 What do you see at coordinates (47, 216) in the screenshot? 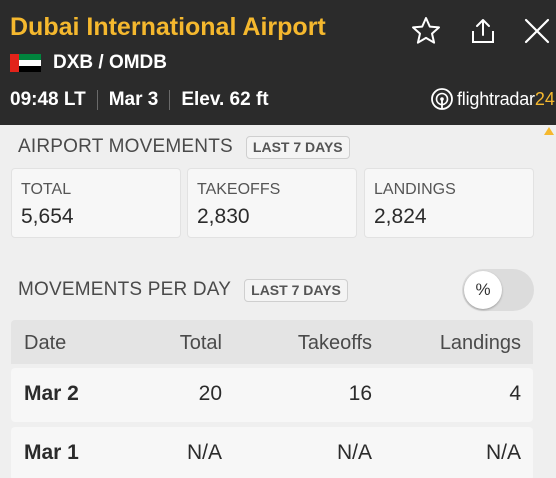
I see `stat-value: 5,654` at bounding box center [47, 216].